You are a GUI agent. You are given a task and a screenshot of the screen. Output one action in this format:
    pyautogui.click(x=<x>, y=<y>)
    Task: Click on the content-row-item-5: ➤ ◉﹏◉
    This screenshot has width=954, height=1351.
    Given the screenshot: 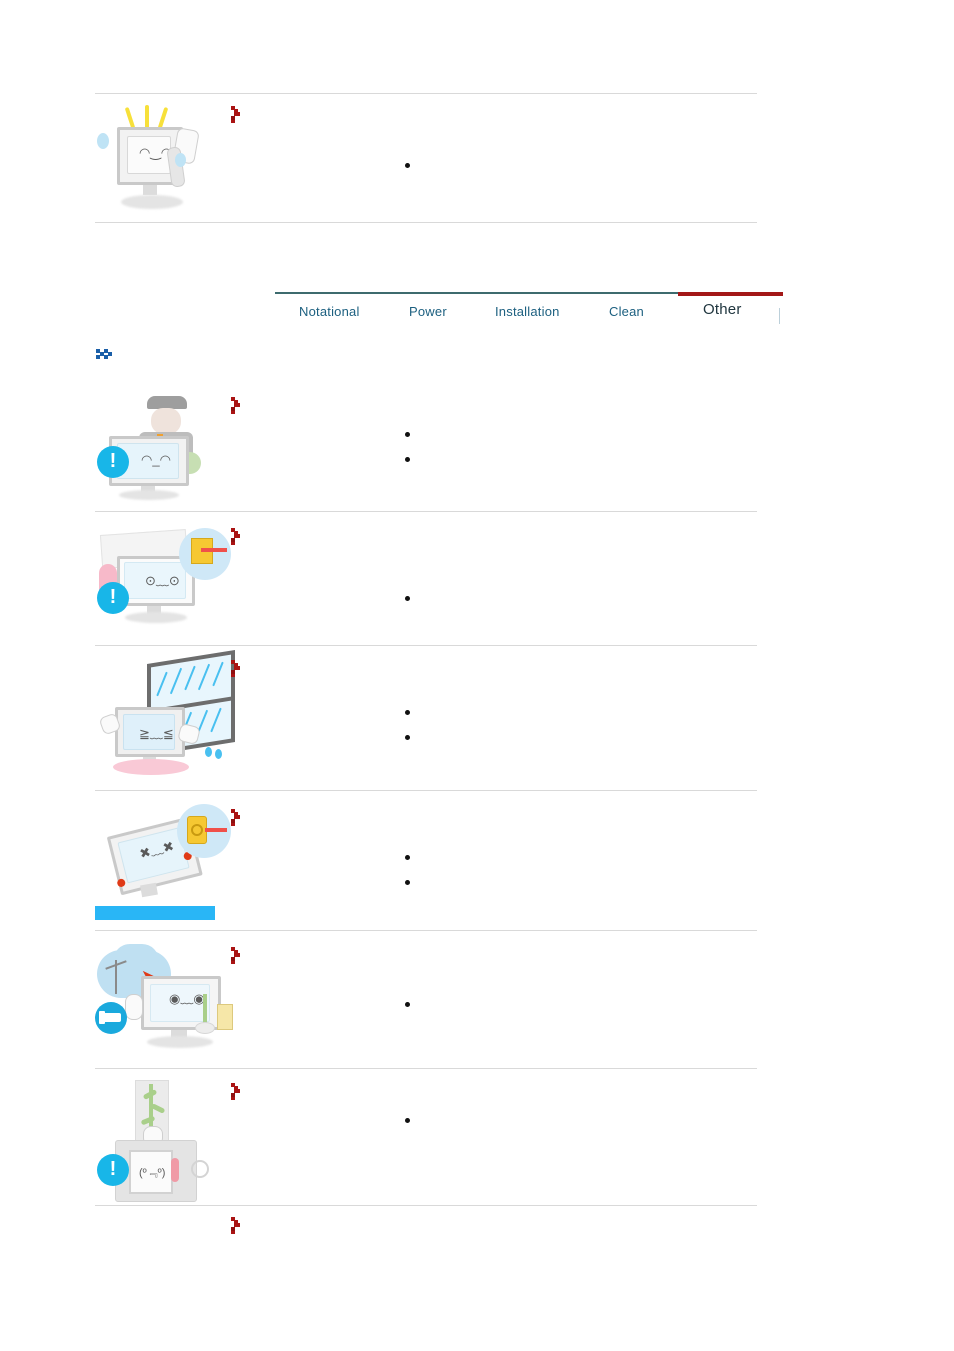 What is the action you would take?
    pyautogui.click(x=426, y=1002)
    